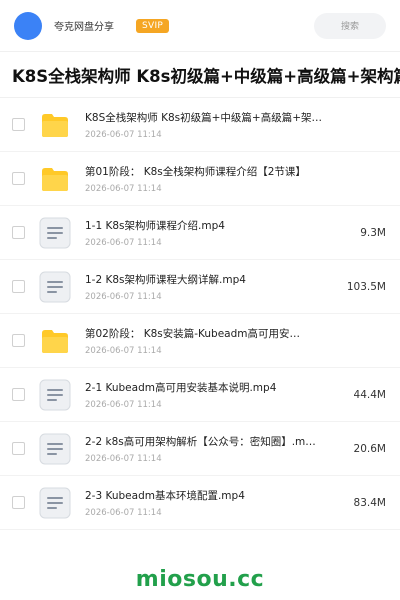 The width and height of the screenshot is (400, 600). I want to click on list-item: 第01阶段： K8s全栈架构师课程介绍【2节课】 2026-06-07 11:14, so click(200, 179).